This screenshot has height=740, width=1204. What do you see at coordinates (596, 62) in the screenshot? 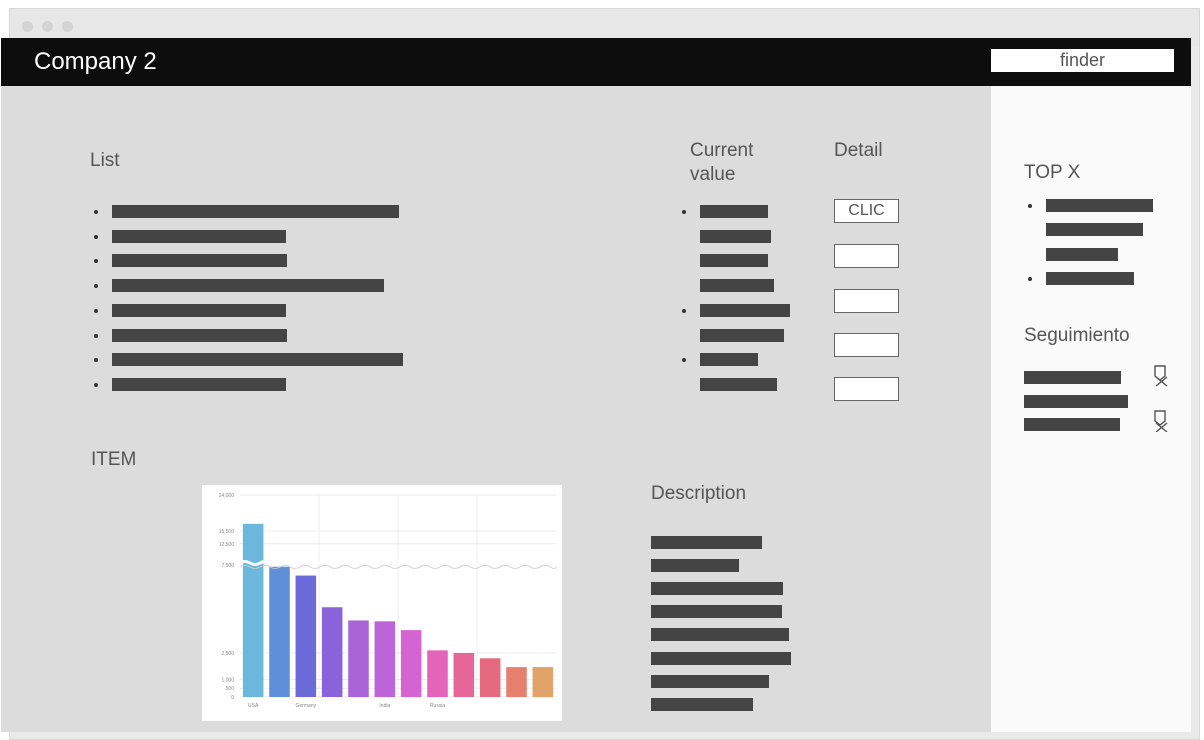
I see `app-header: Company 2` at bounding box center [596, 62].